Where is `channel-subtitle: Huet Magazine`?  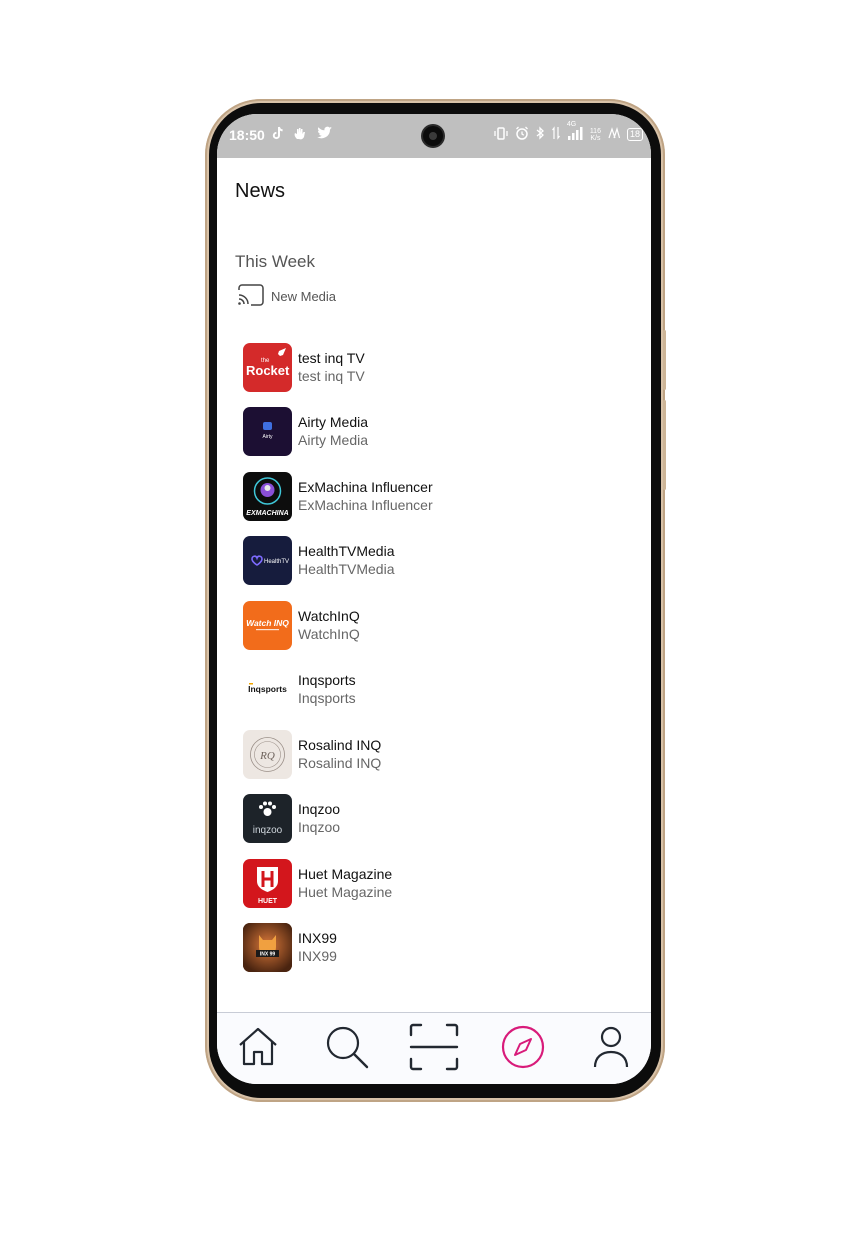 channel-subtitle: Huet Magazine is located at coordinates (345, 891).